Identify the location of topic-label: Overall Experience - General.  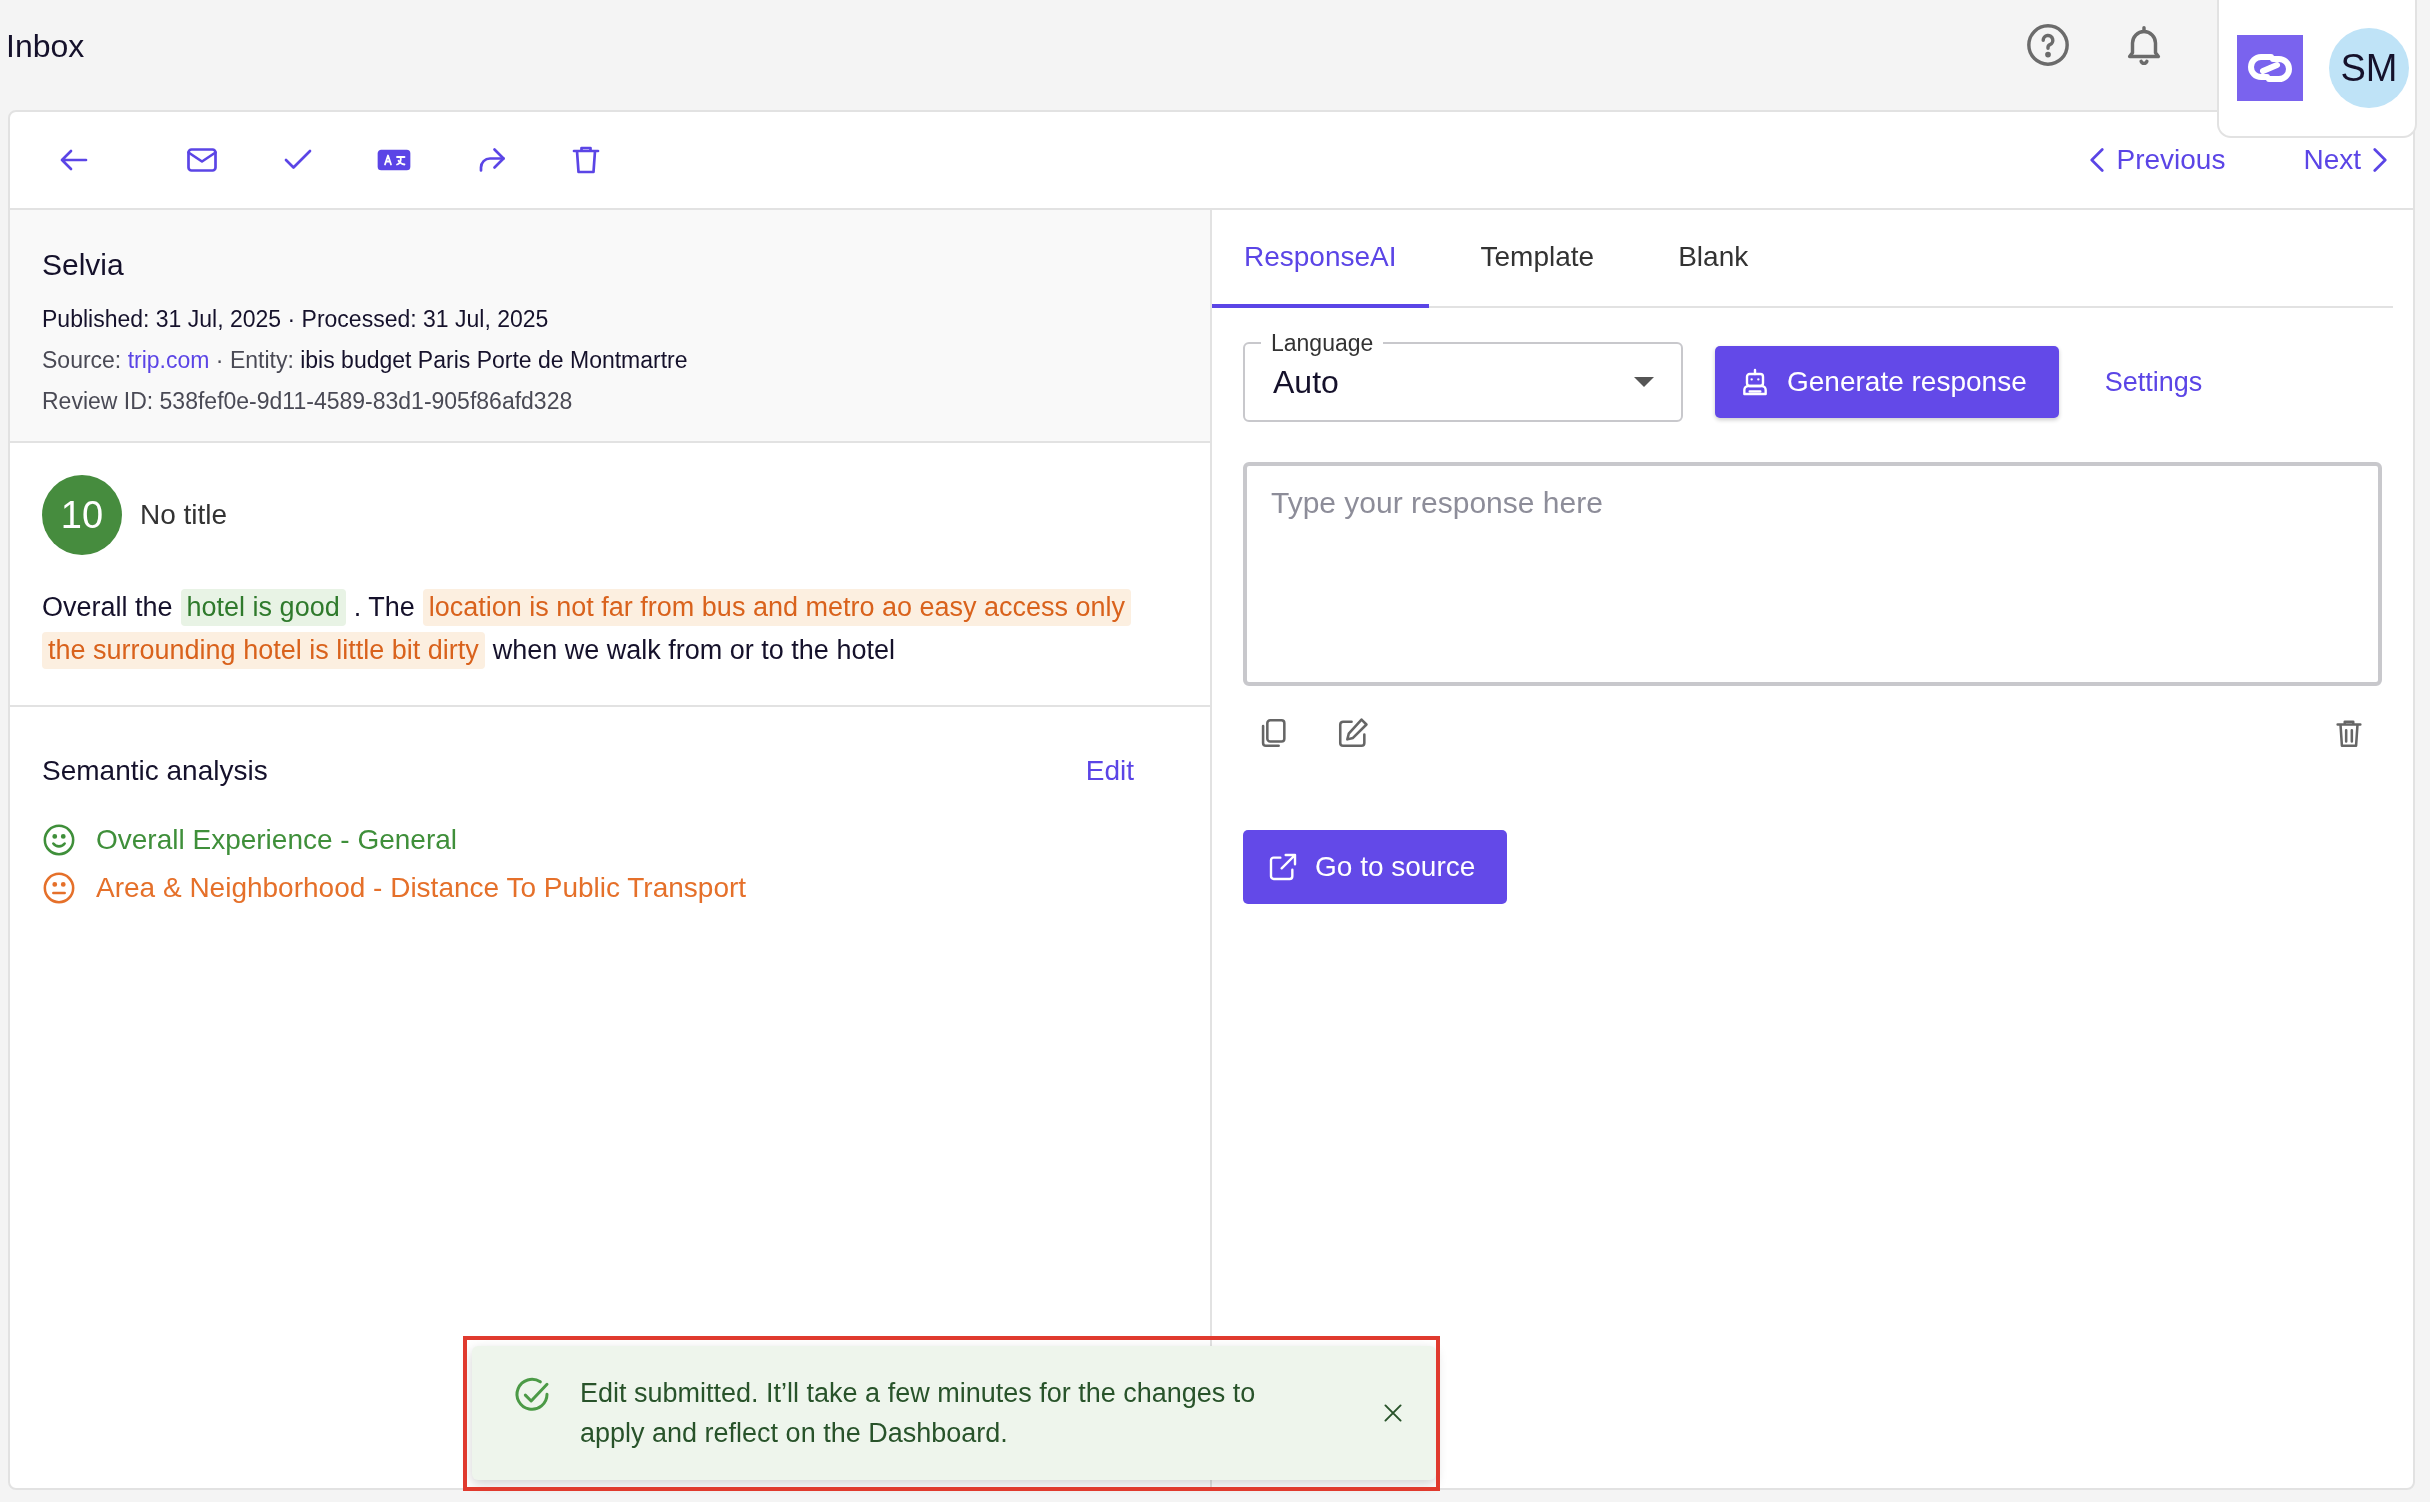
(277, 840).